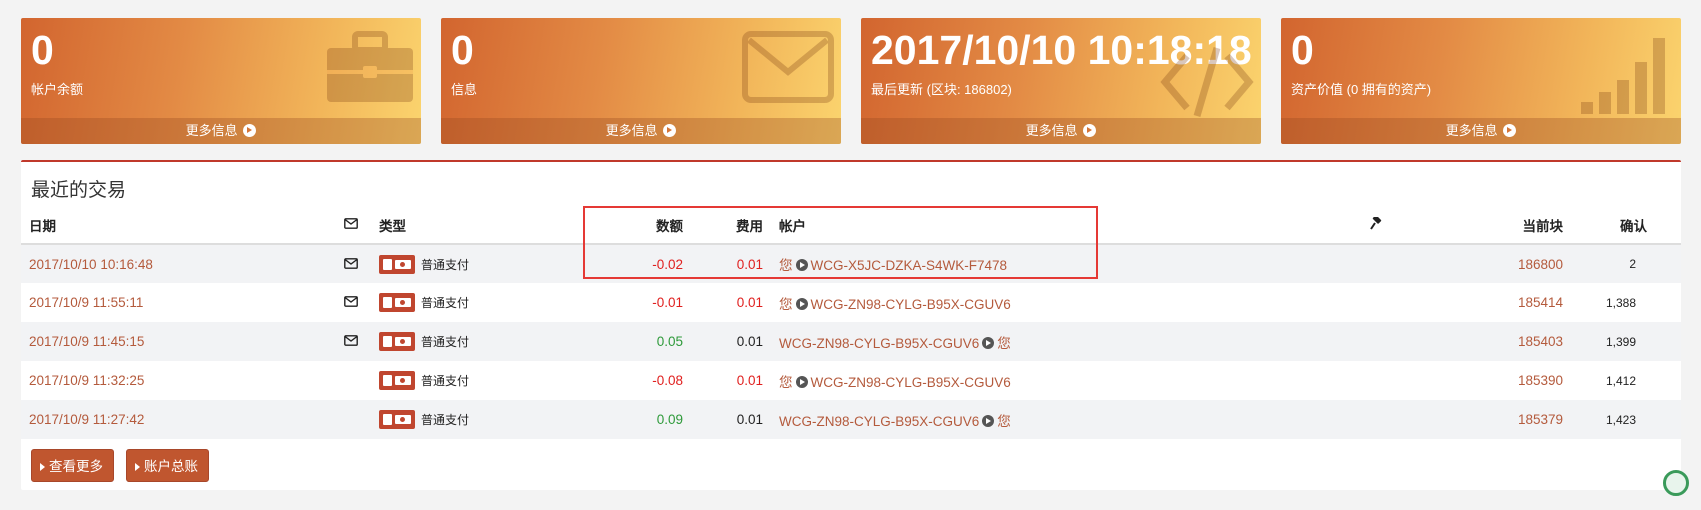 The height and width of the screenshot is (510, 1701). I want to click on tx-date-link: 2017/10/9 11:55:11, so click(176, 302).